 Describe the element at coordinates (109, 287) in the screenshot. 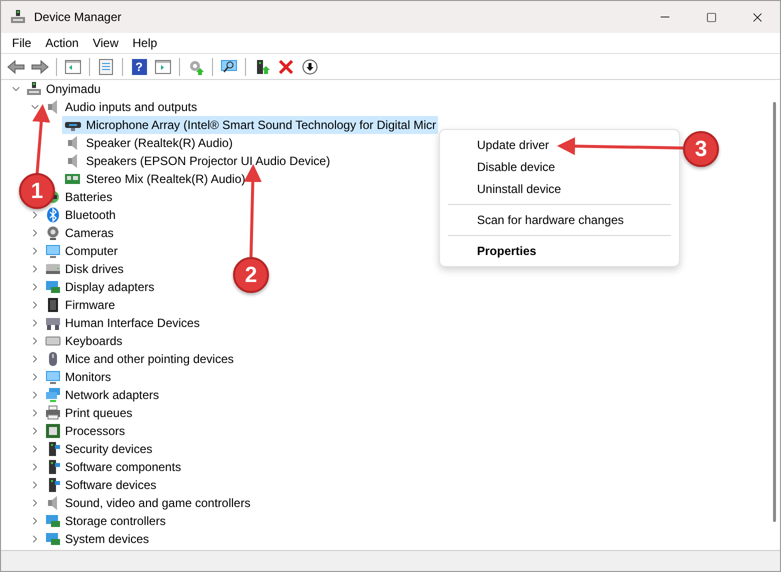

I see `tree-item: Display adapters` at that location.